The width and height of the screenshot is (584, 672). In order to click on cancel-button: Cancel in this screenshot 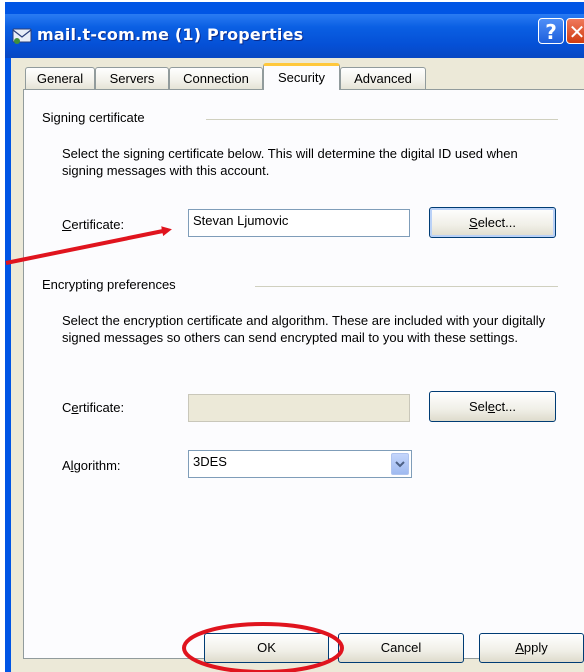, I will do `click(401, 648)`.